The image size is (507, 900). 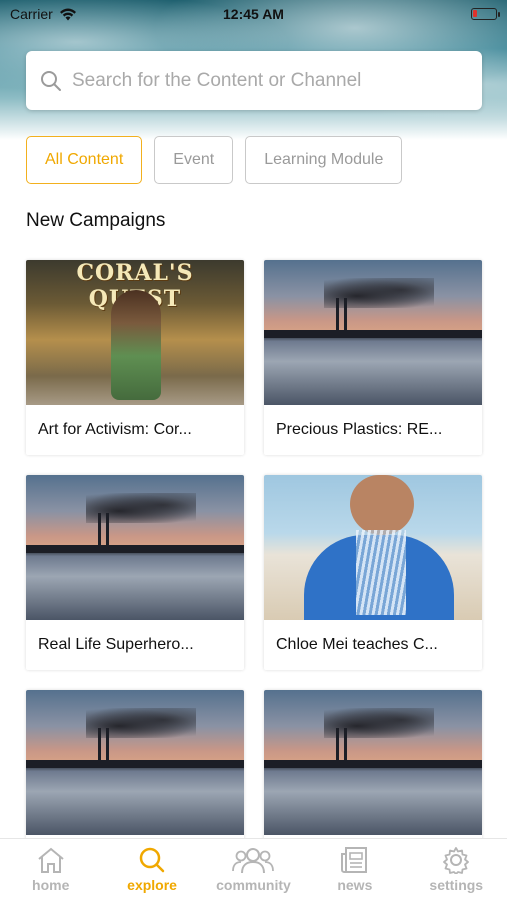 What do you see at coordinates (51, 860) in the screenshot?
I see `home-icon` at bounding box center [51, 860].